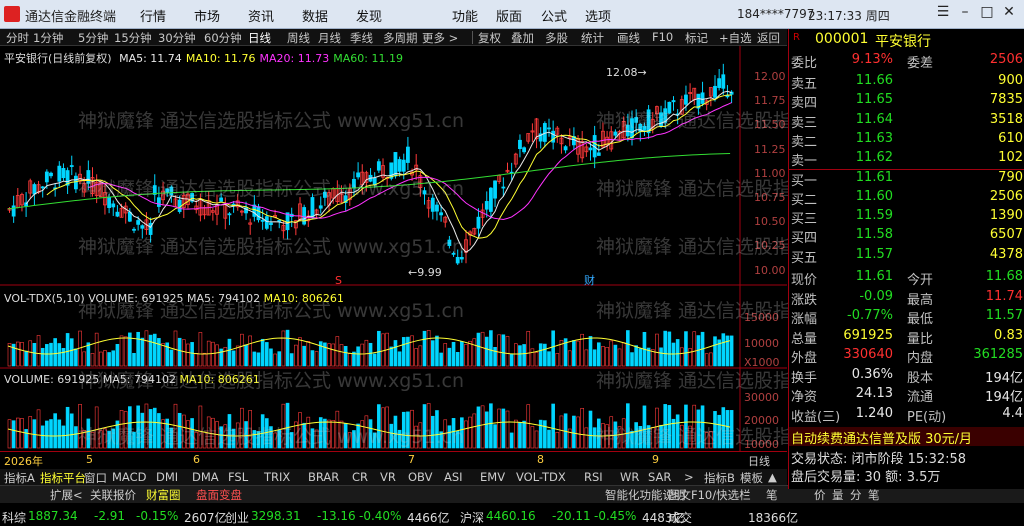 The image size is (1024, 526). I want to click on period-tab: 分时, so click(17, 38).